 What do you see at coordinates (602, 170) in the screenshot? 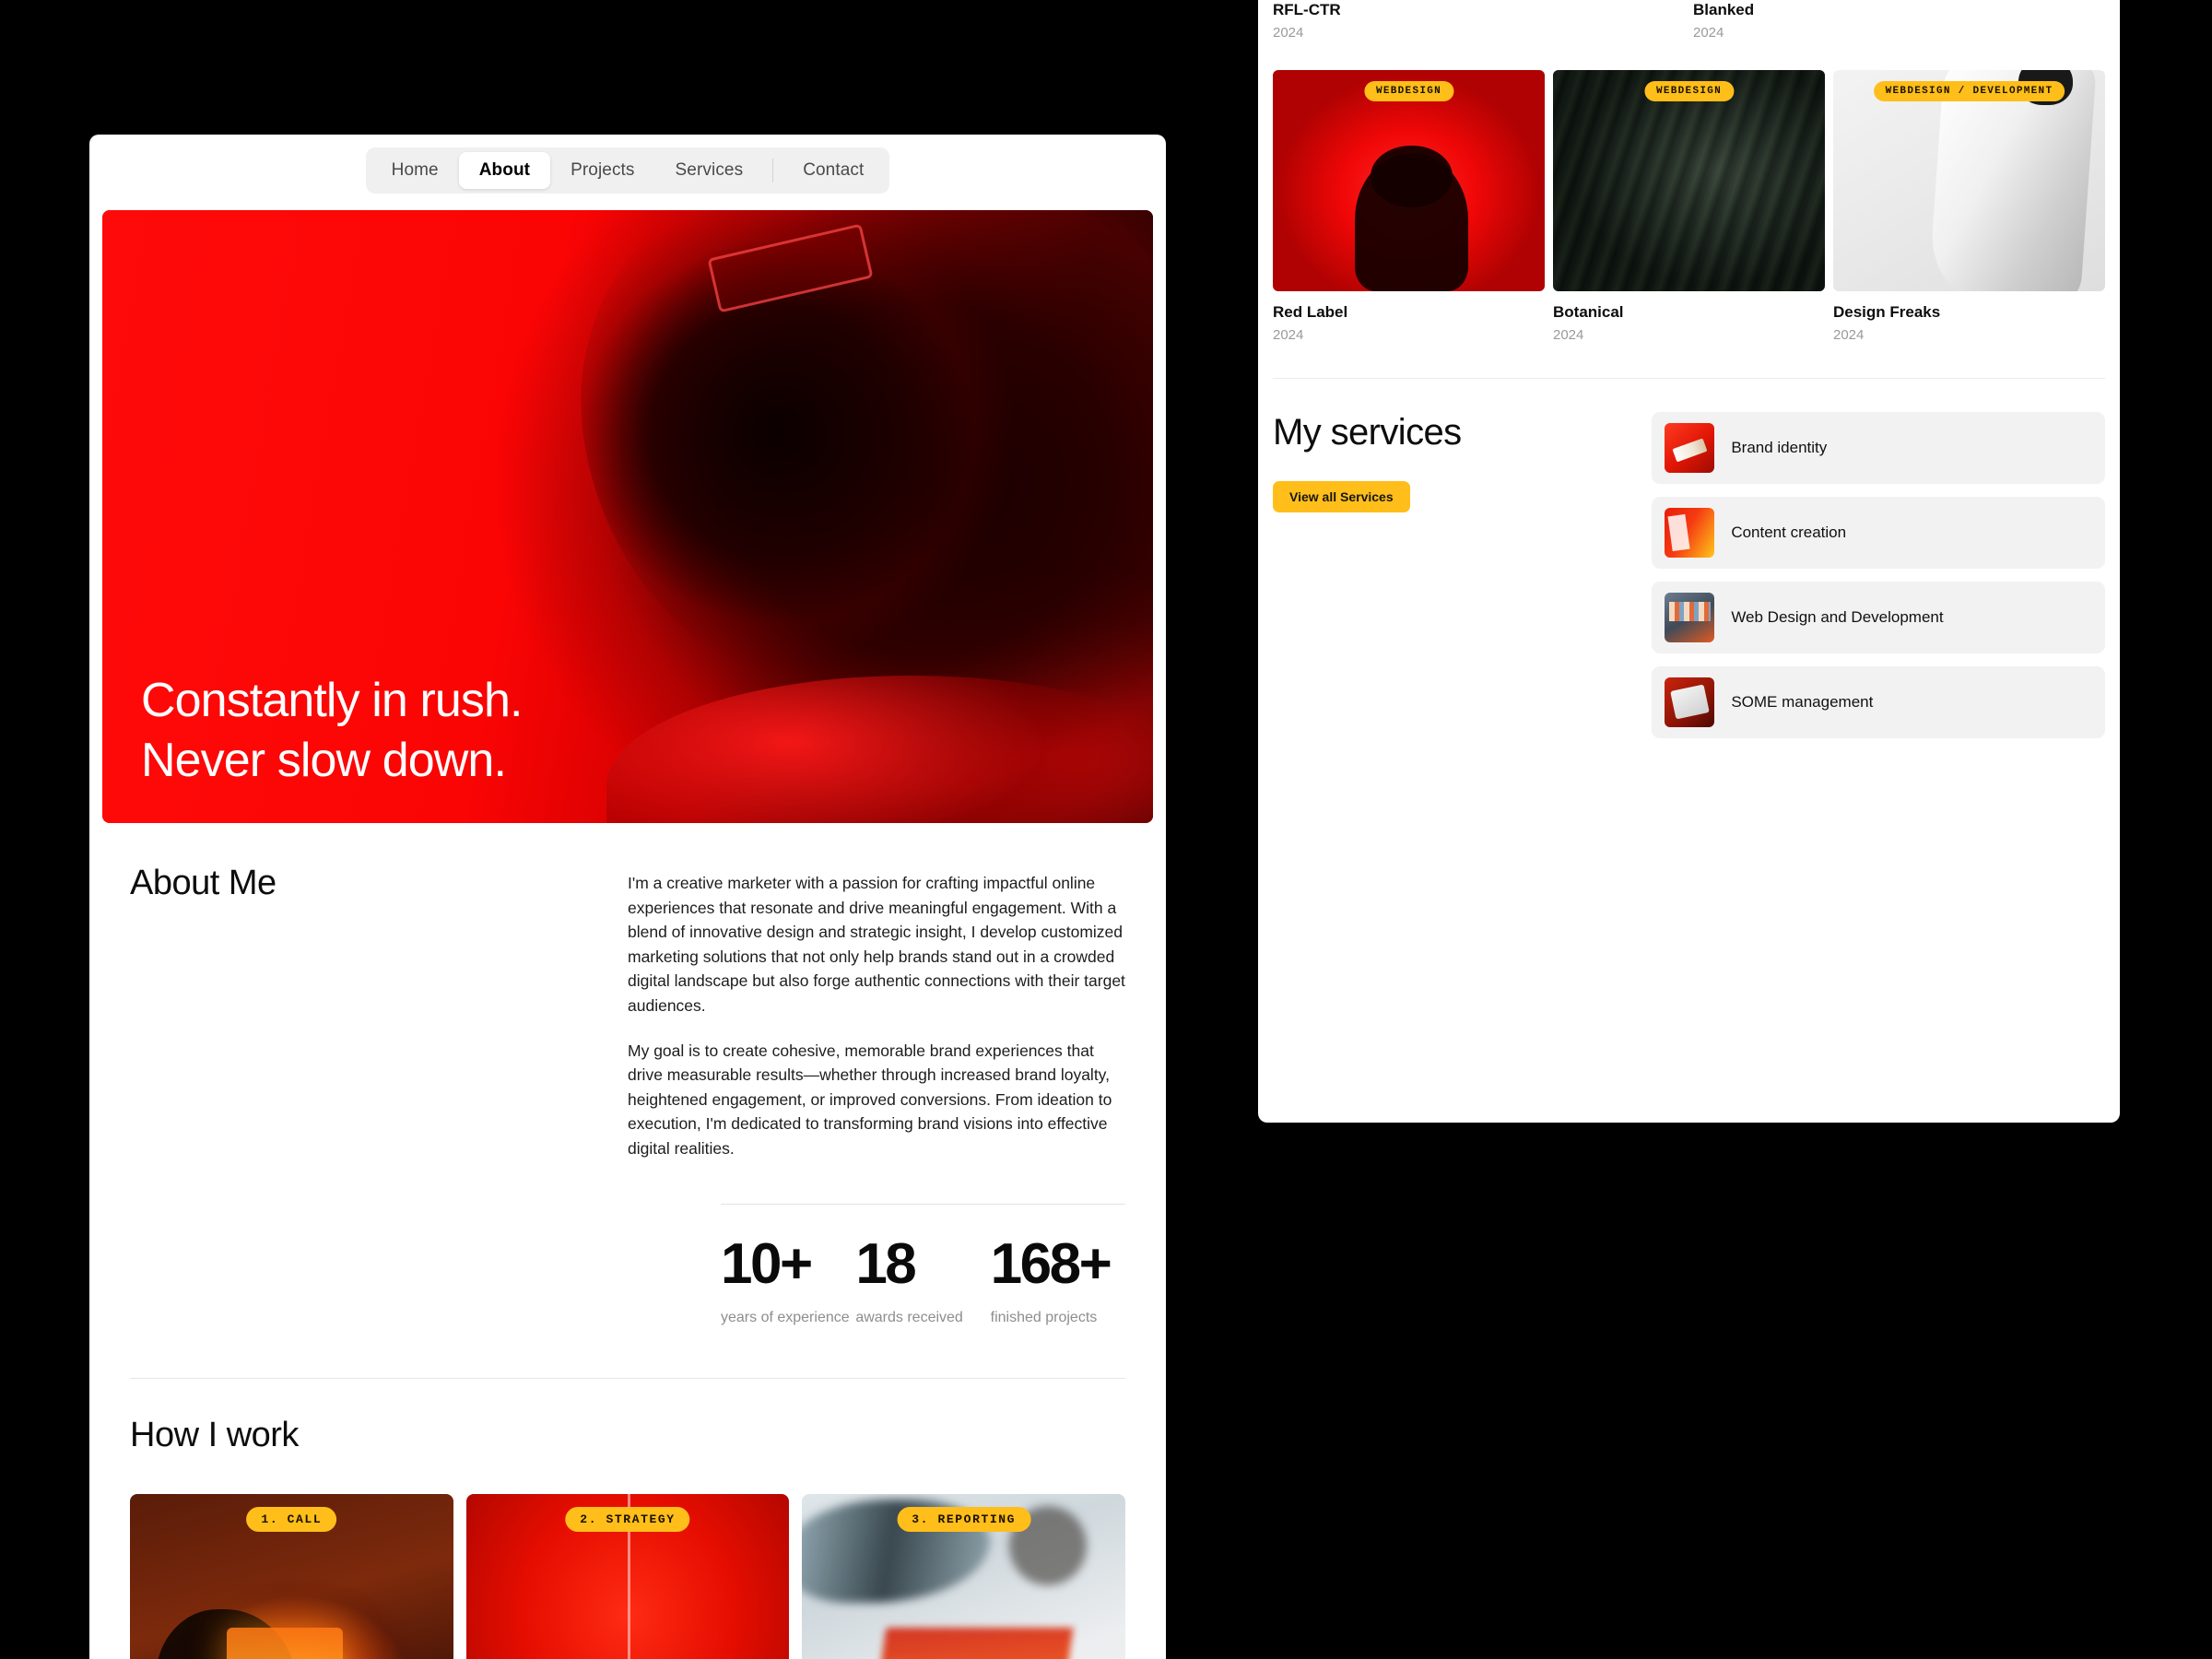
I see `nav-item-projects: Projects` at bounding box center [602, 170].